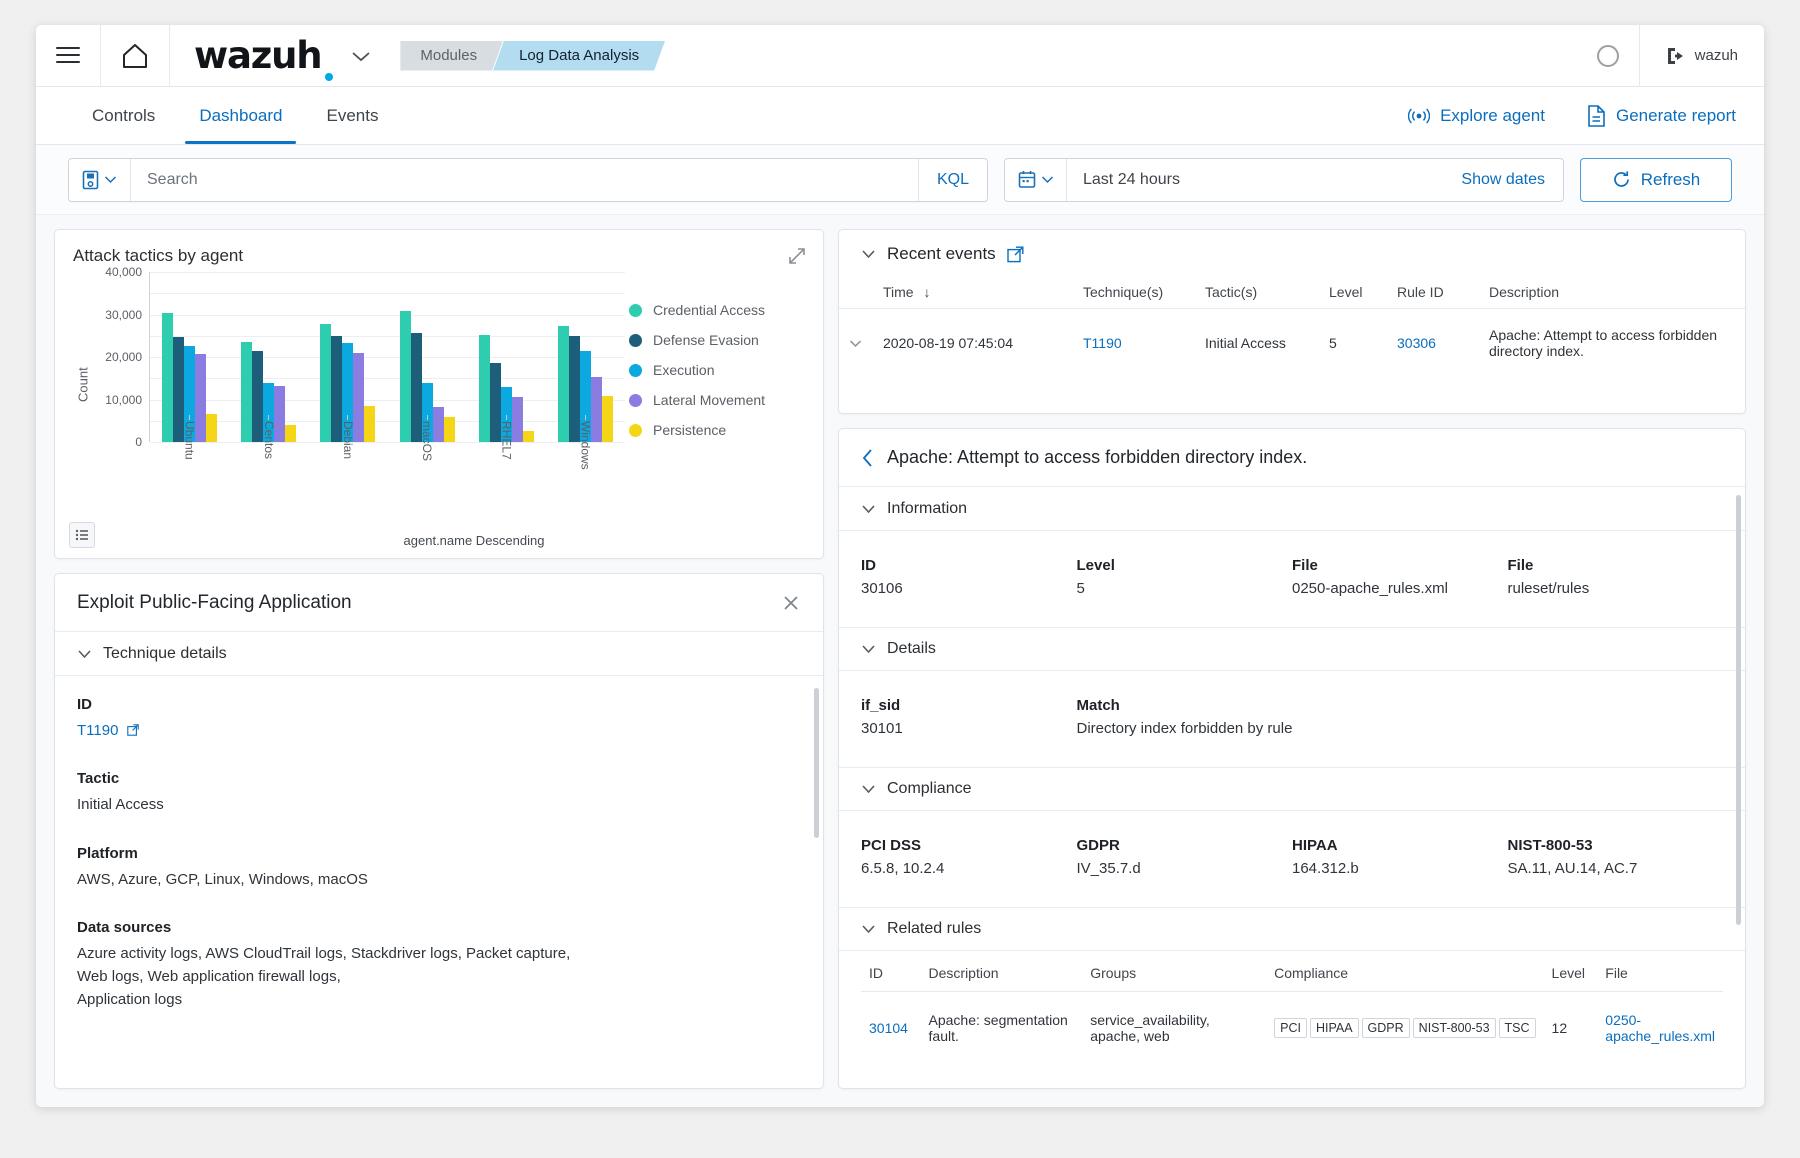 The image size is (1800, 1158). I want to click on row-expand-button, so click(856, 343).